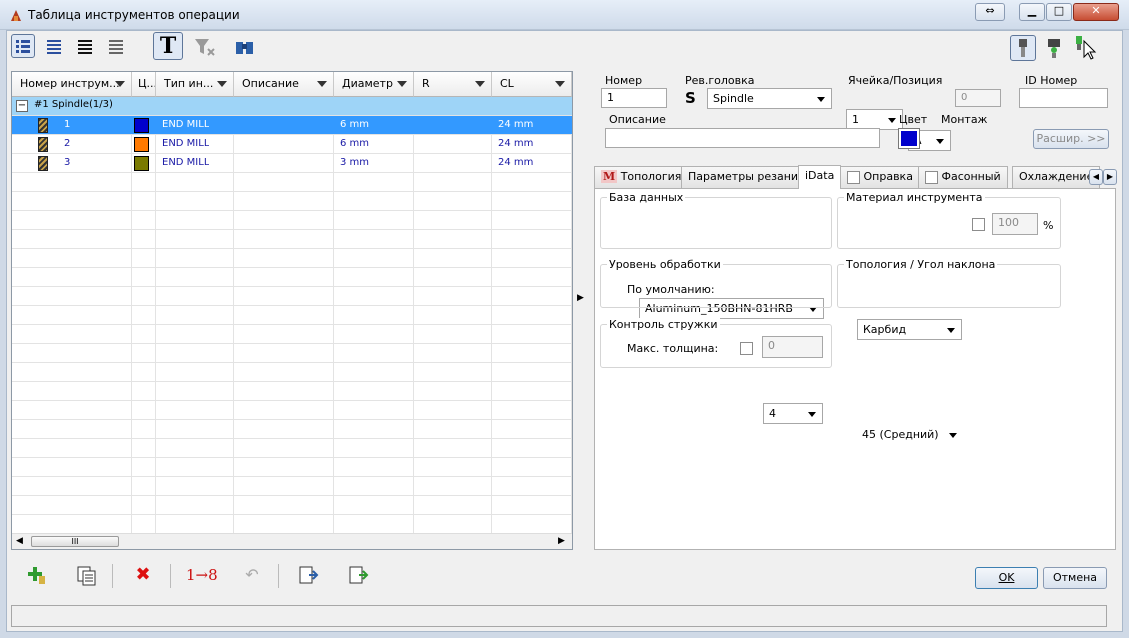 The image size is (1129, 638). Describe the element at coordinates (355, 162) in the screenshot. I see `cell-diameter: 3 mm` at that location.